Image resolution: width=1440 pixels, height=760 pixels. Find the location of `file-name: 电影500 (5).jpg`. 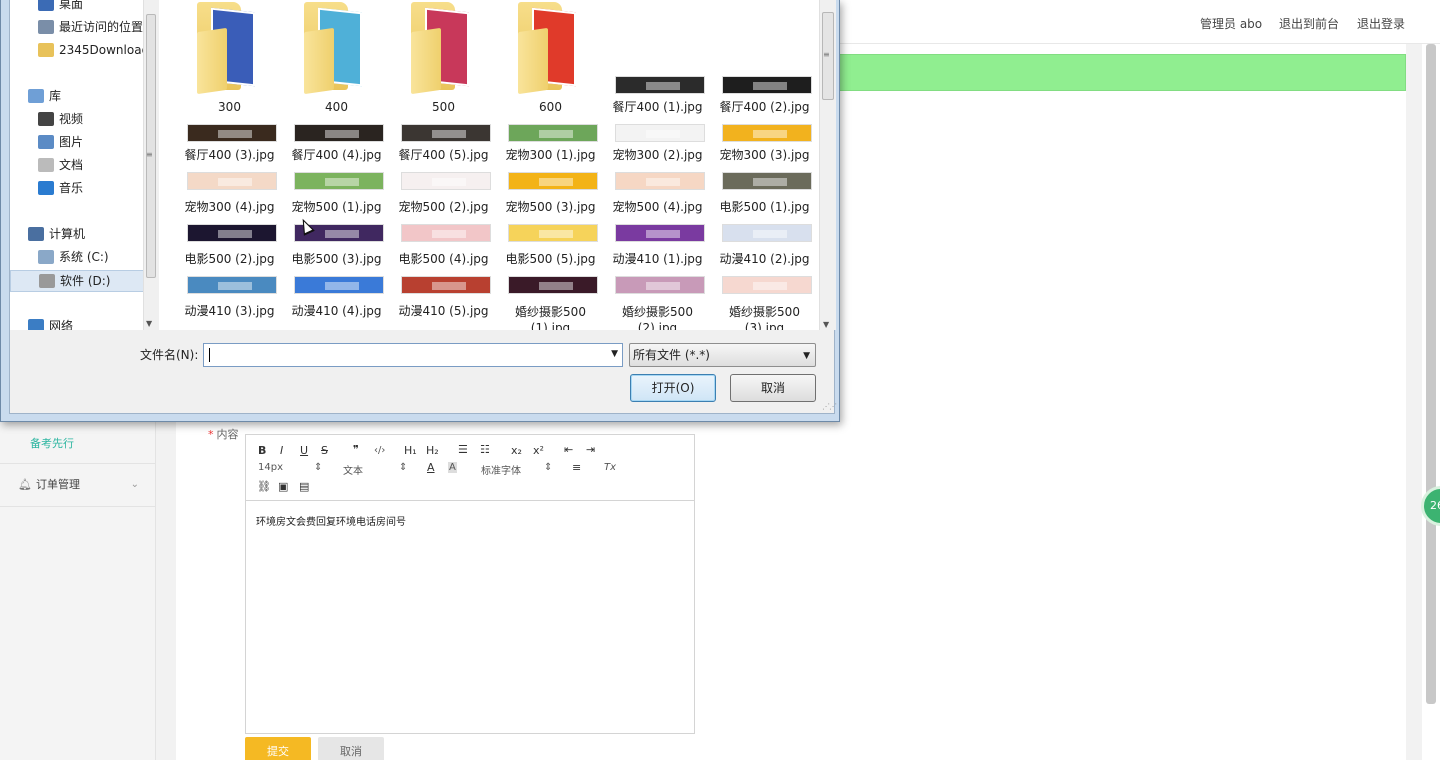

file-name: 电影500 (5).jpg is located at coordinates (550, 259).